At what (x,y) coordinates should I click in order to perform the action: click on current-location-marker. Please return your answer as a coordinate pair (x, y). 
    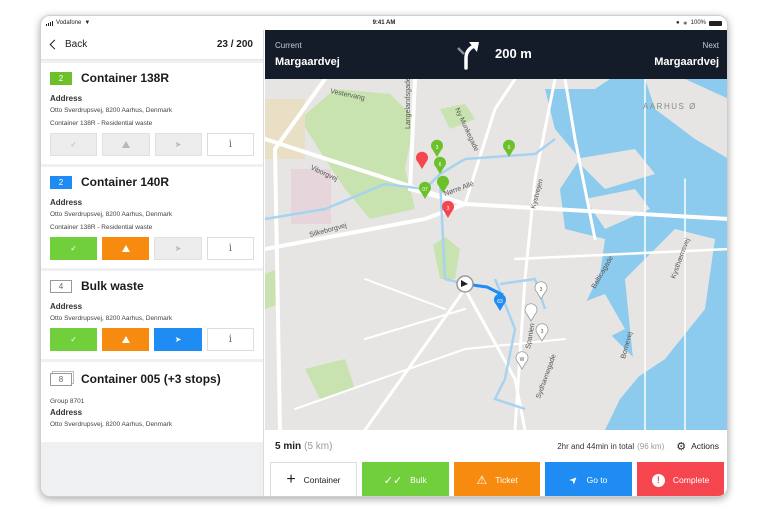
    Looking at the image, I should click on (465, 284).